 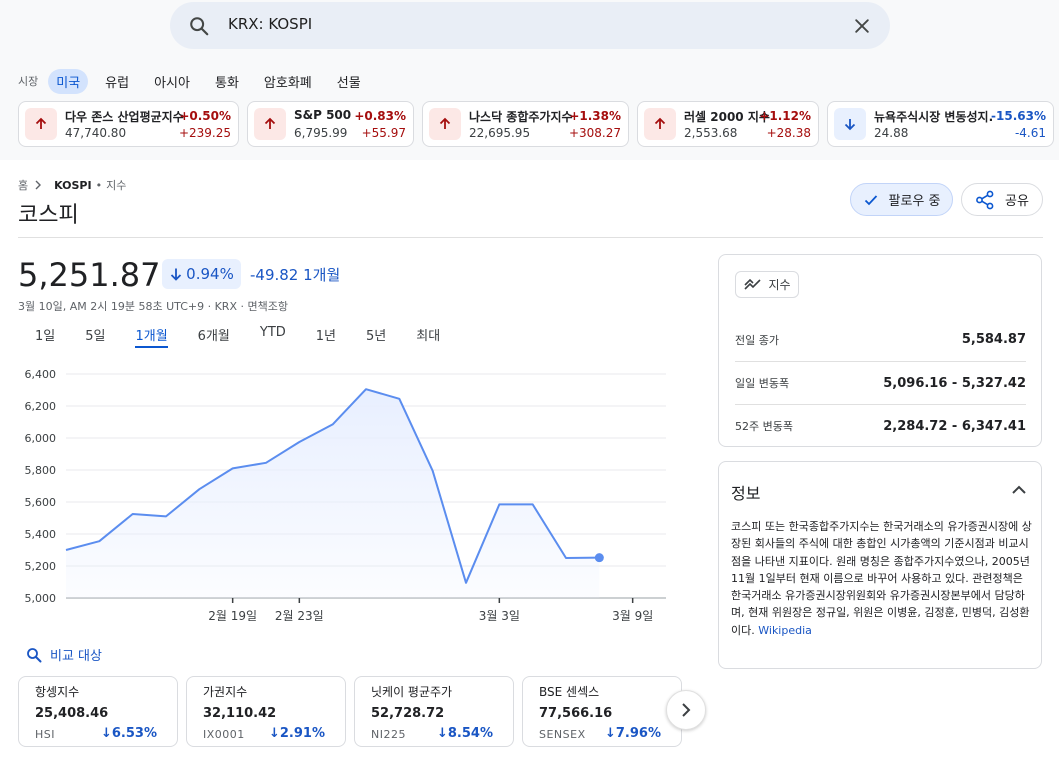 What do you see at coordinates (330, 124) in the screenshot?
I see `index-card-sp500: S&P 500 6,795.99 +0.83% +55.97` at bounding box center [330, 124].